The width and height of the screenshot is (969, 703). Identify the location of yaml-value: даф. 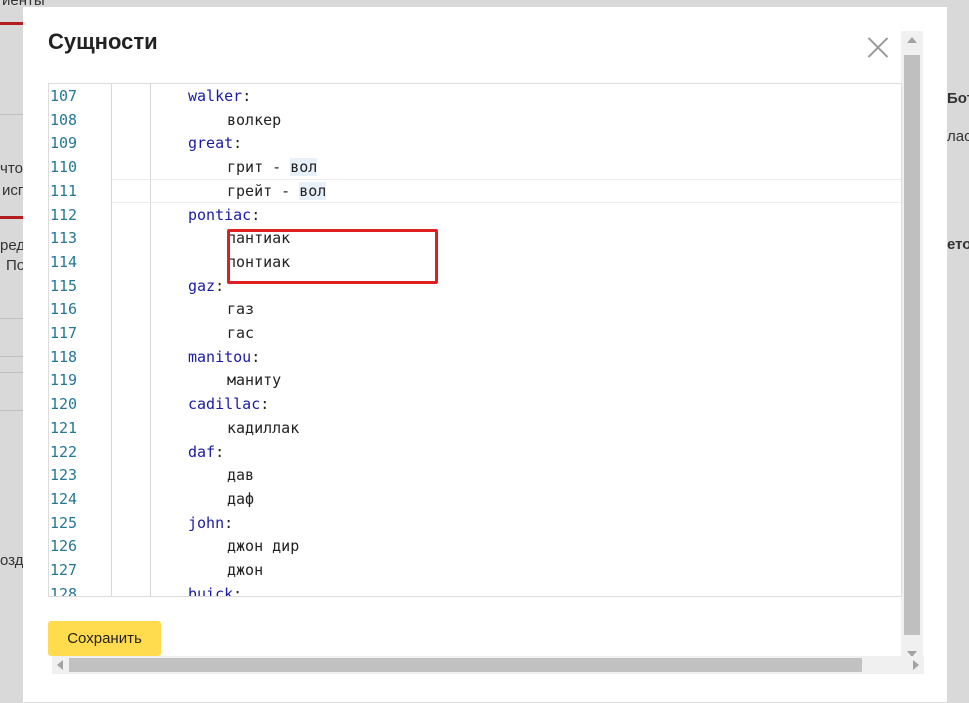
(241, 498).